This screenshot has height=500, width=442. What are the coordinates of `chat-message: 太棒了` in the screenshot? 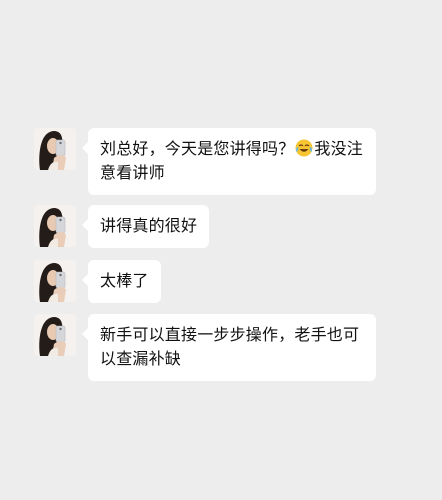 It's located at (97, 281).